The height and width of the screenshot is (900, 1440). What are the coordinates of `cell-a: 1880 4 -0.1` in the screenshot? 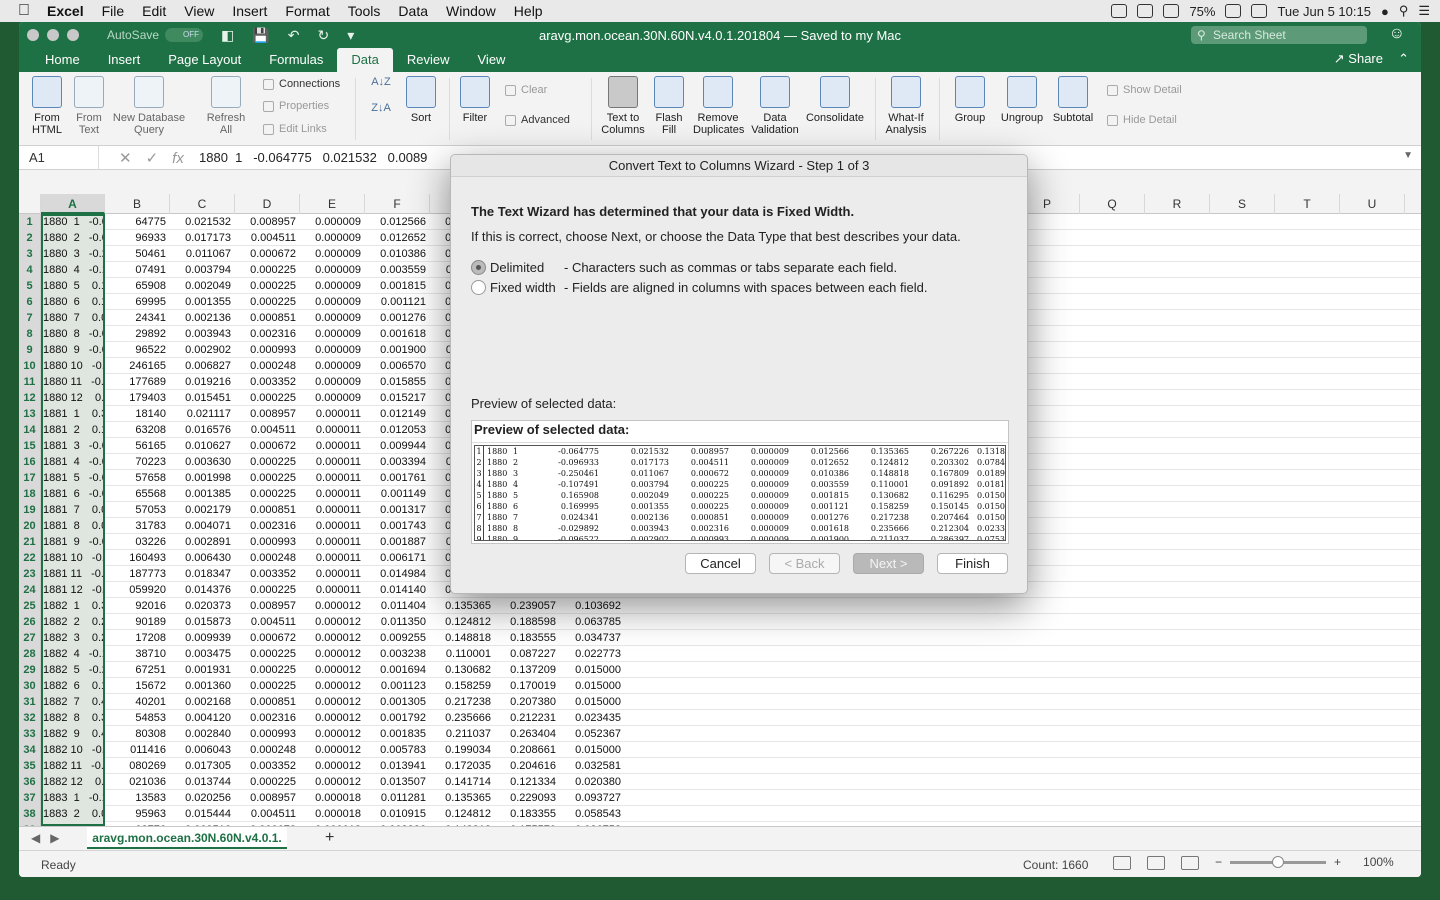 It's located at (72, 270).